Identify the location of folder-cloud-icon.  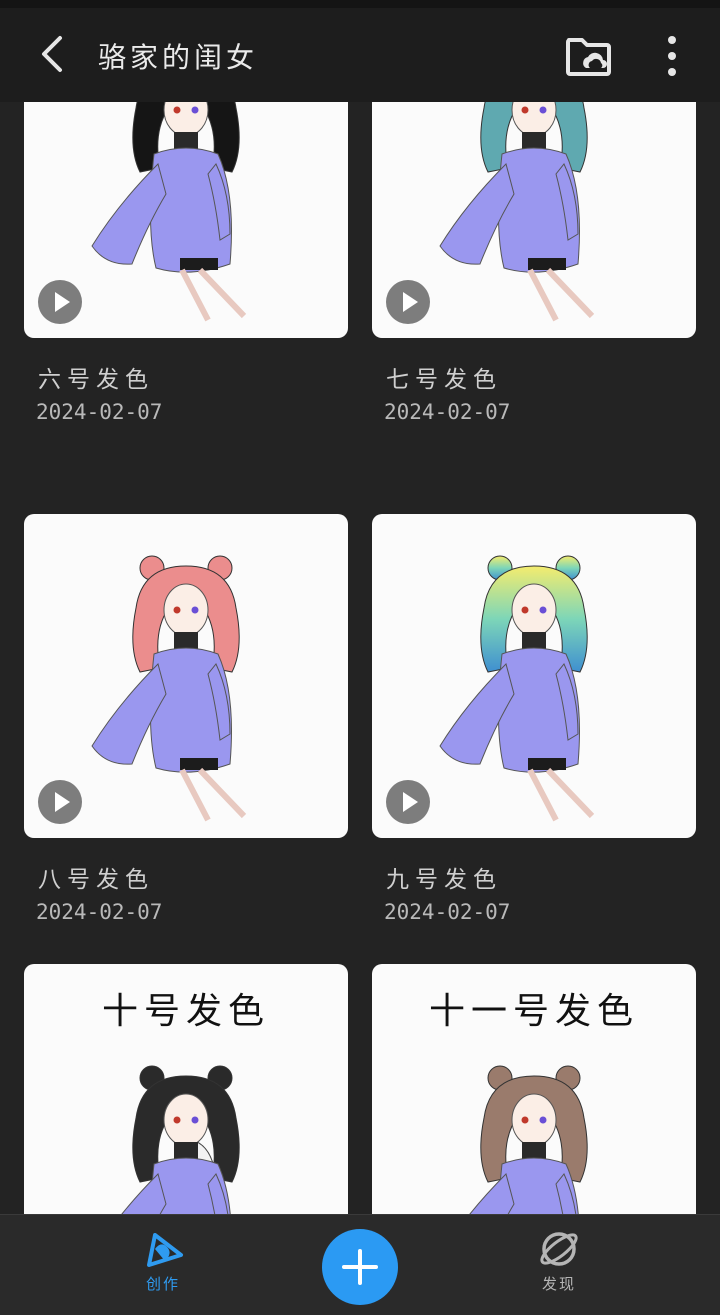
(588, 57).